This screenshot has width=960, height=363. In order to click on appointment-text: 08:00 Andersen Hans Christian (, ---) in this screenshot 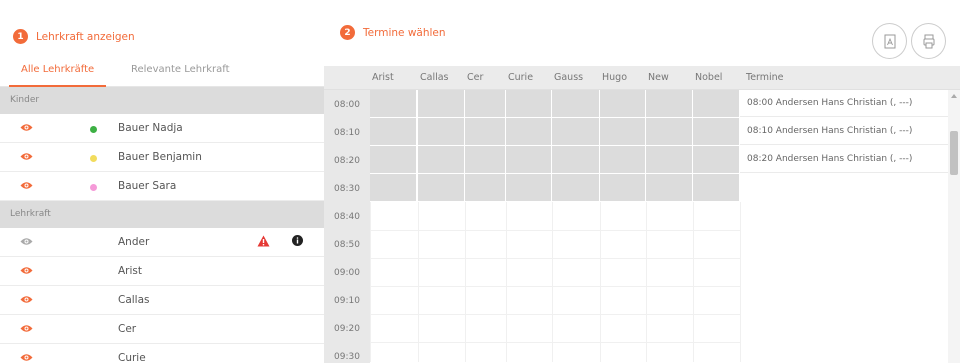, I will do `click(830, 103)`.